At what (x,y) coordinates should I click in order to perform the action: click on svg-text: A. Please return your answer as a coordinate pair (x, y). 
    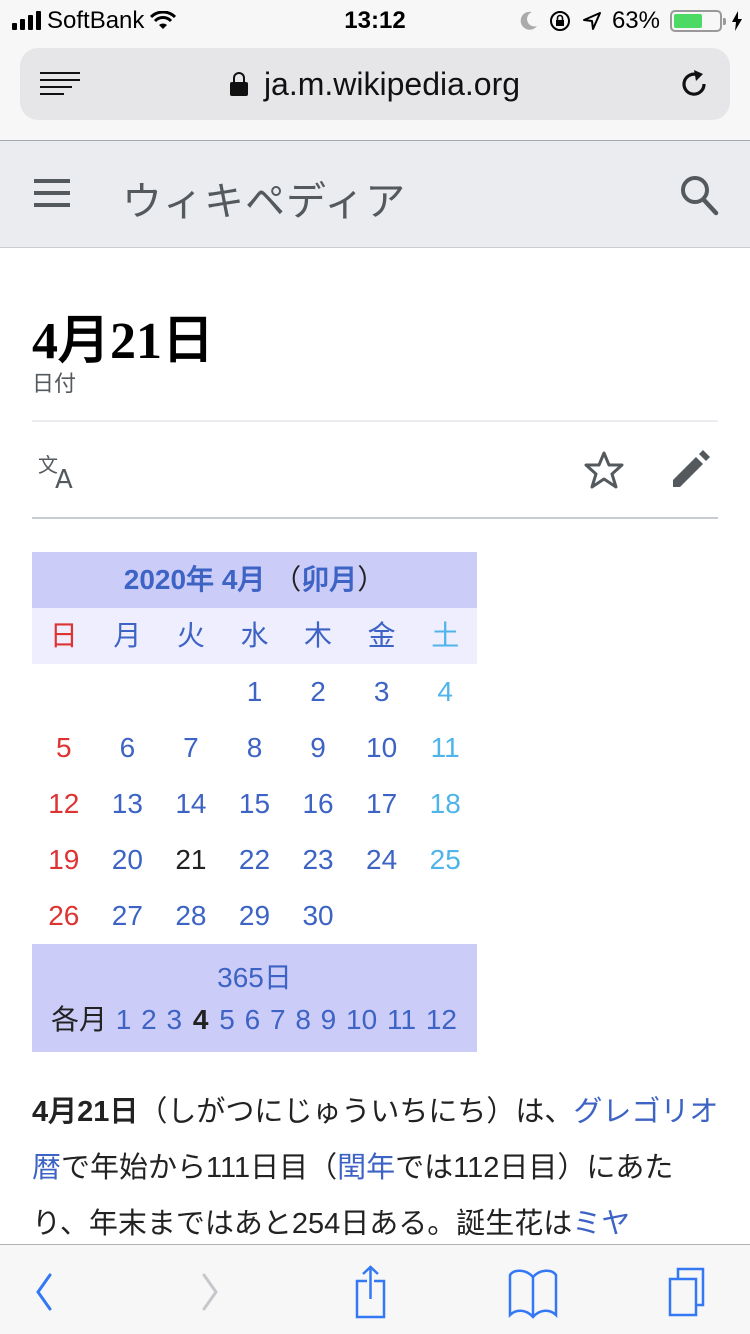
    Looking at the image, I should click on (64, 477).